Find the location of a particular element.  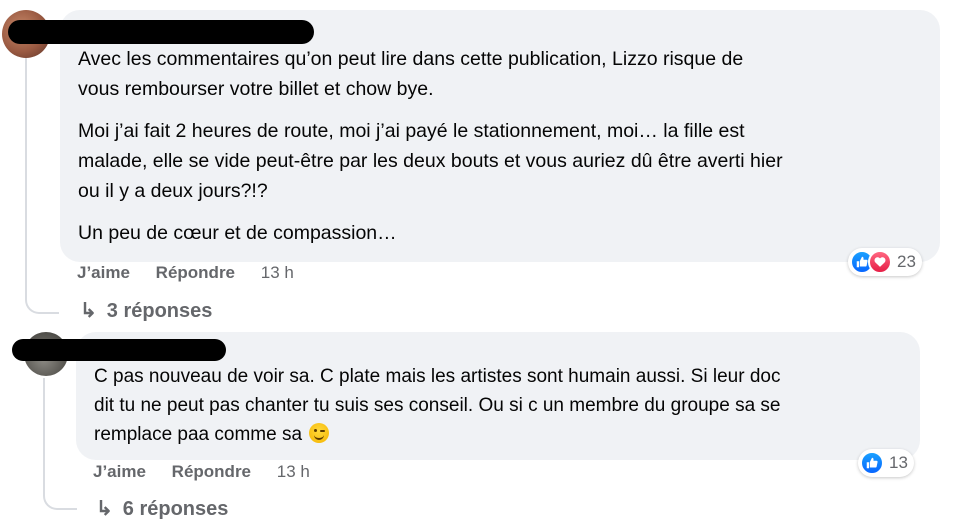

reaction-summary: 13 is located at coordinates (886, 463).